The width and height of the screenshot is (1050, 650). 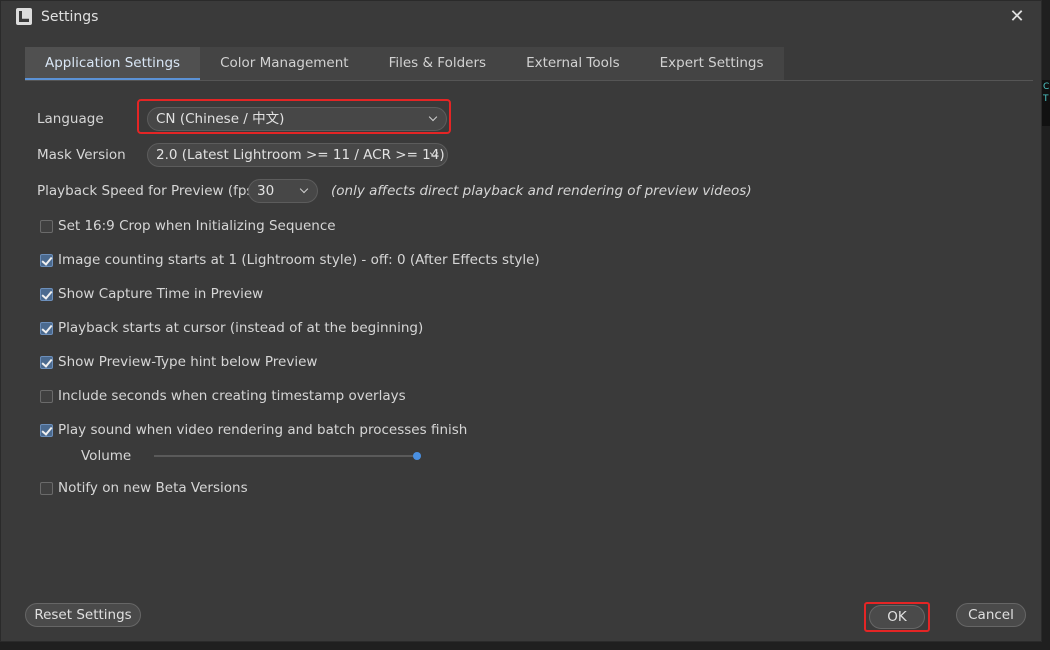 I want to click on background-editor-strip: C T, so click(x=1046, y=103).